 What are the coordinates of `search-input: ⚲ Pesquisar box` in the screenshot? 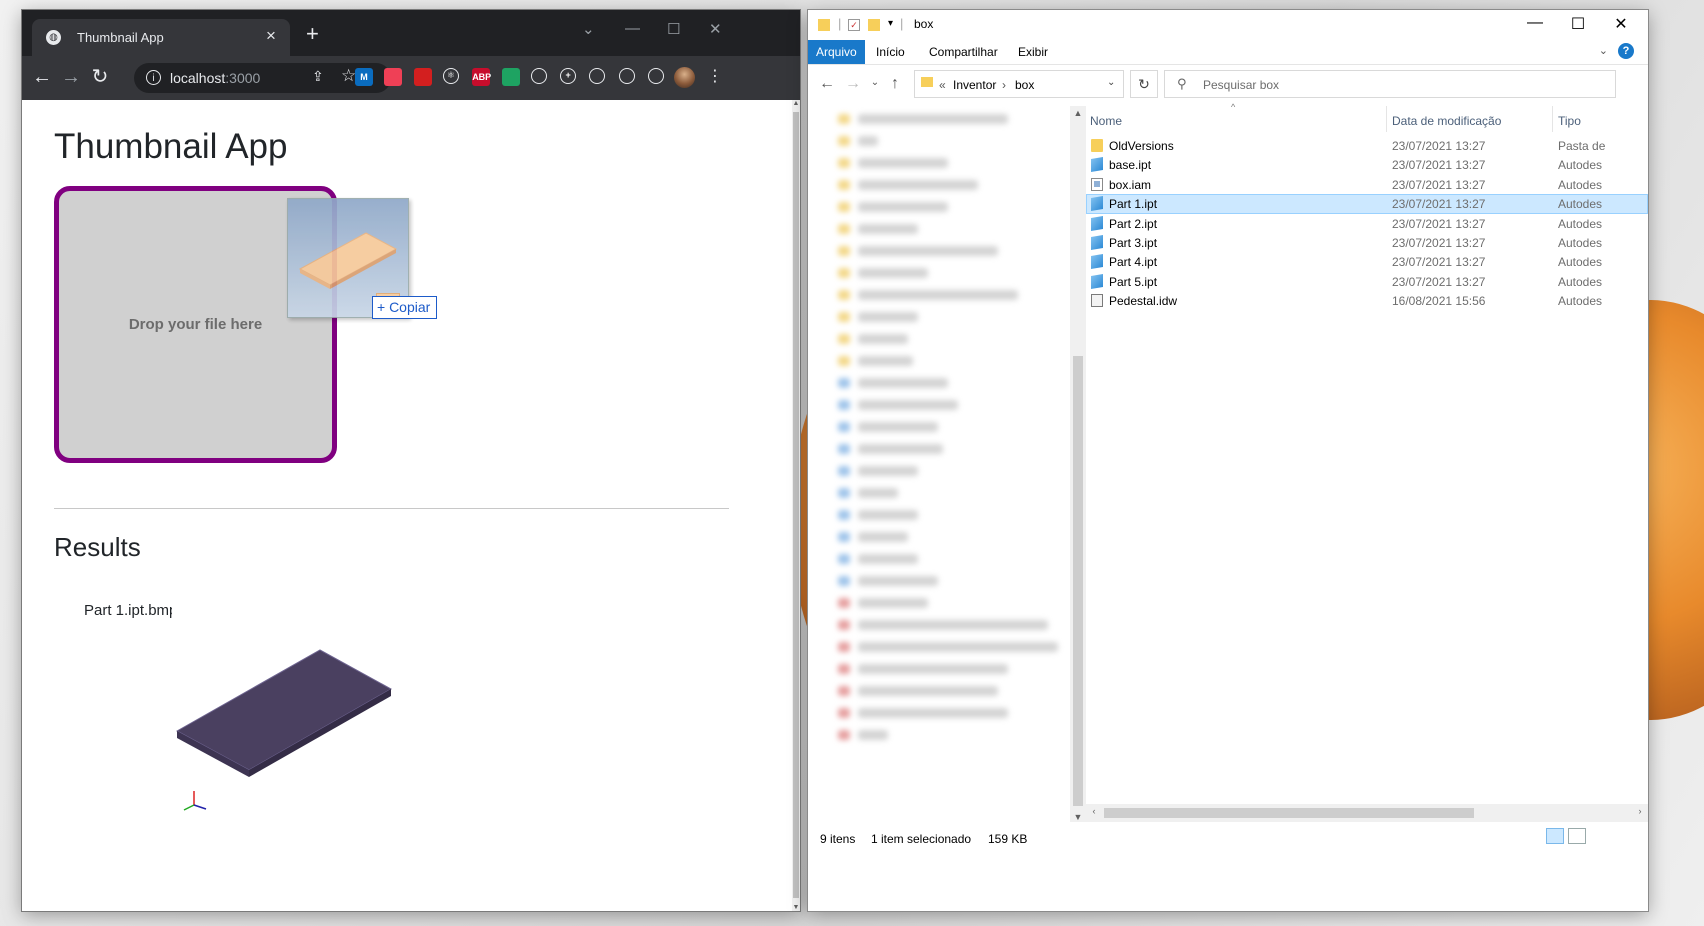 It's located at (1390, 84).